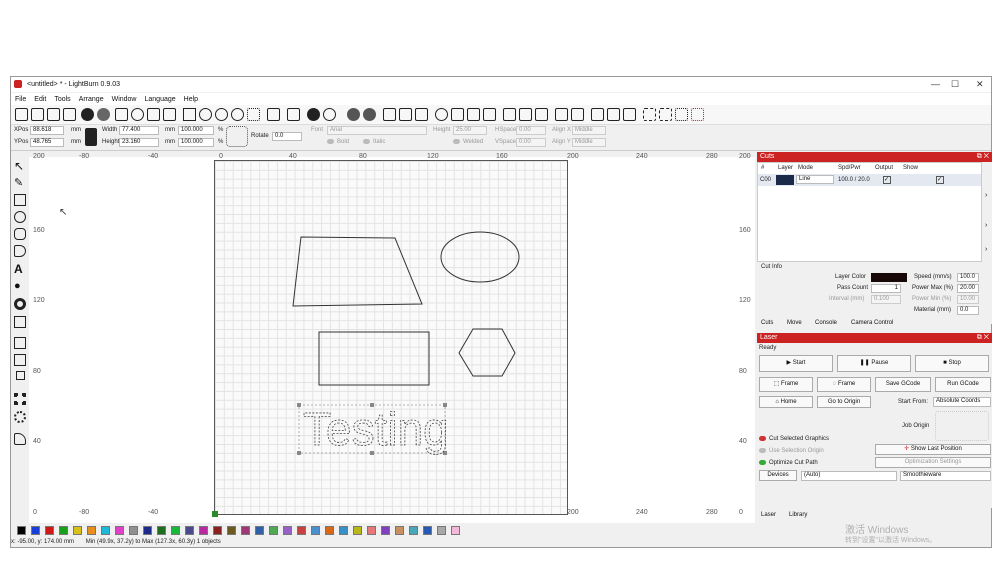 This screenshot has width=1000, height=565. What do you see at coordinates (124, 99) in the screenshot?
I see `menu-window: Window` at bounding box center [124, 99].